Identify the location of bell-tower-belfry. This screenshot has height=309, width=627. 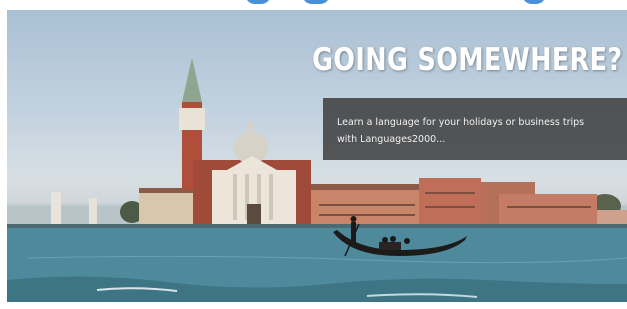
(192, 119).